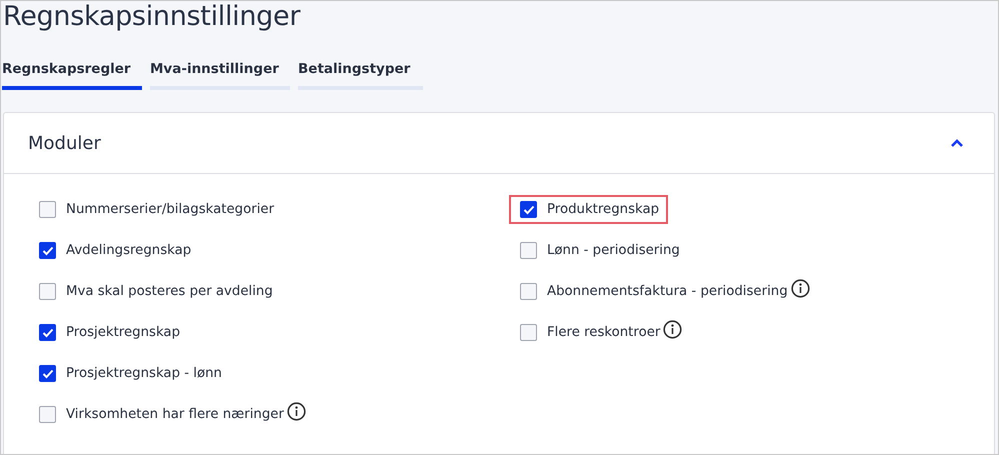 Image resolution: width=999 pixels, height=455 pixels. Describe the element at coordinates (613, 250) in the screenshot. I see `option-label: Lønn - periodisering` at that location.